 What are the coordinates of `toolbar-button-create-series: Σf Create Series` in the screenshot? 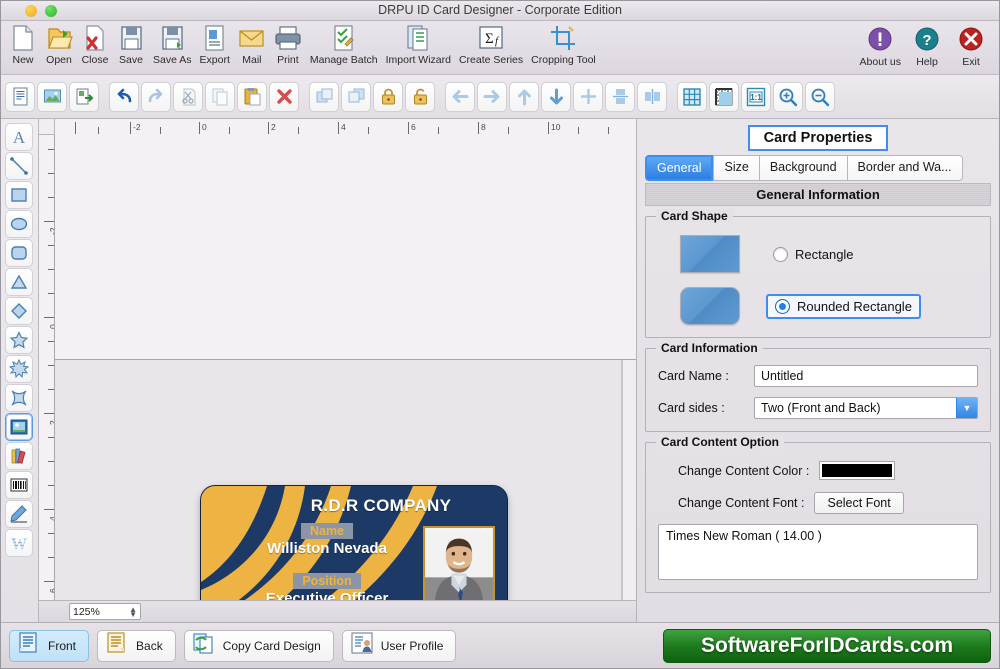 It's located at (491, 43).